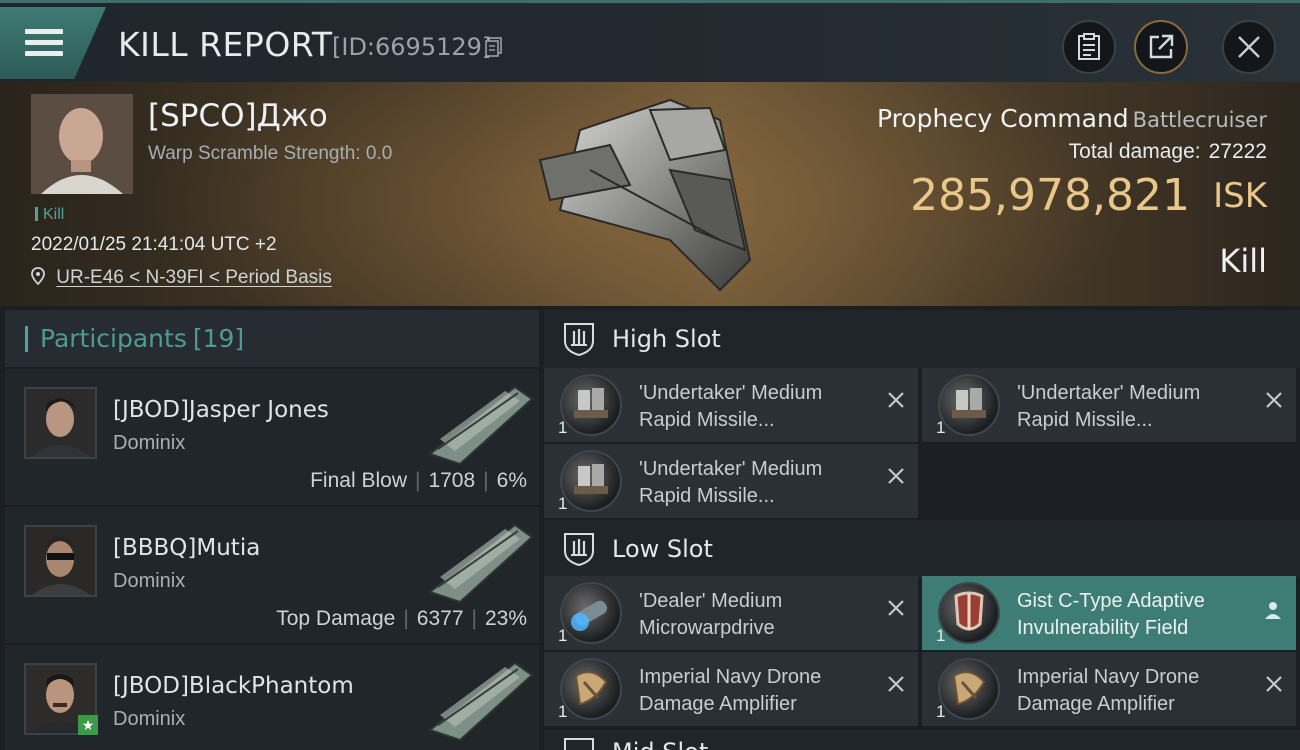  What do you see at coordinates (418, 480) in the screenshot?
I see `participant-stats: Final Blow | 1708 | 6%` at bounding box center [418, 480].